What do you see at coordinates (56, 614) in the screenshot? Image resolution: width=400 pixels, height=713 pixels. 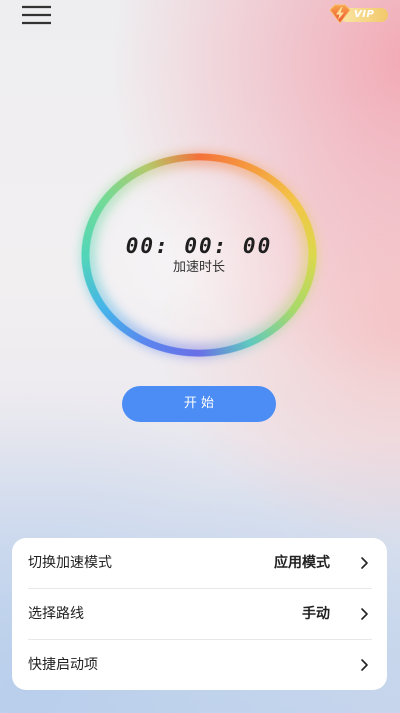 I see `setting-label: 选择路线` at bounding box center [56, 614].